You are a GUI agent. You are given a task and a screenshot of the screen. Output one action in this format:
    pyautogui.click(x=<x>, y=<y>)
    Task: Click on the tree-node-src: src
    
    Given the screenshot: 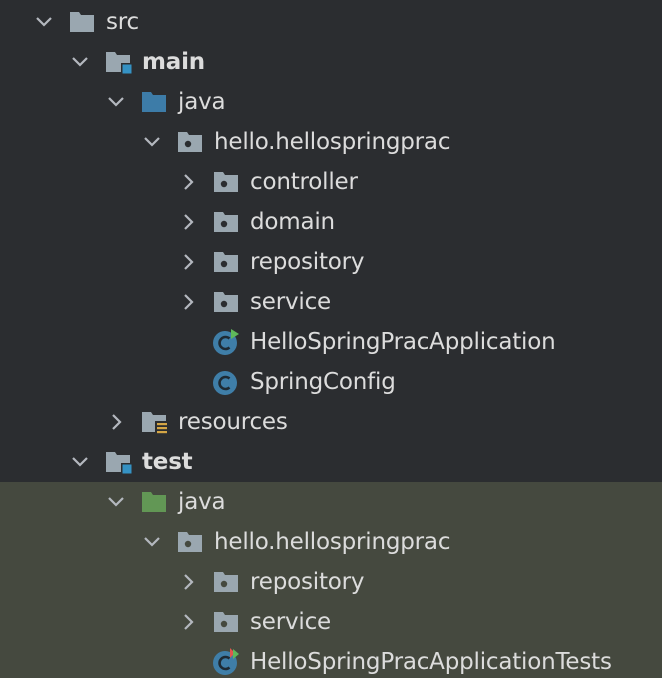 What is the action you would take?
    pyautogui.click(x=331, y=22)
    